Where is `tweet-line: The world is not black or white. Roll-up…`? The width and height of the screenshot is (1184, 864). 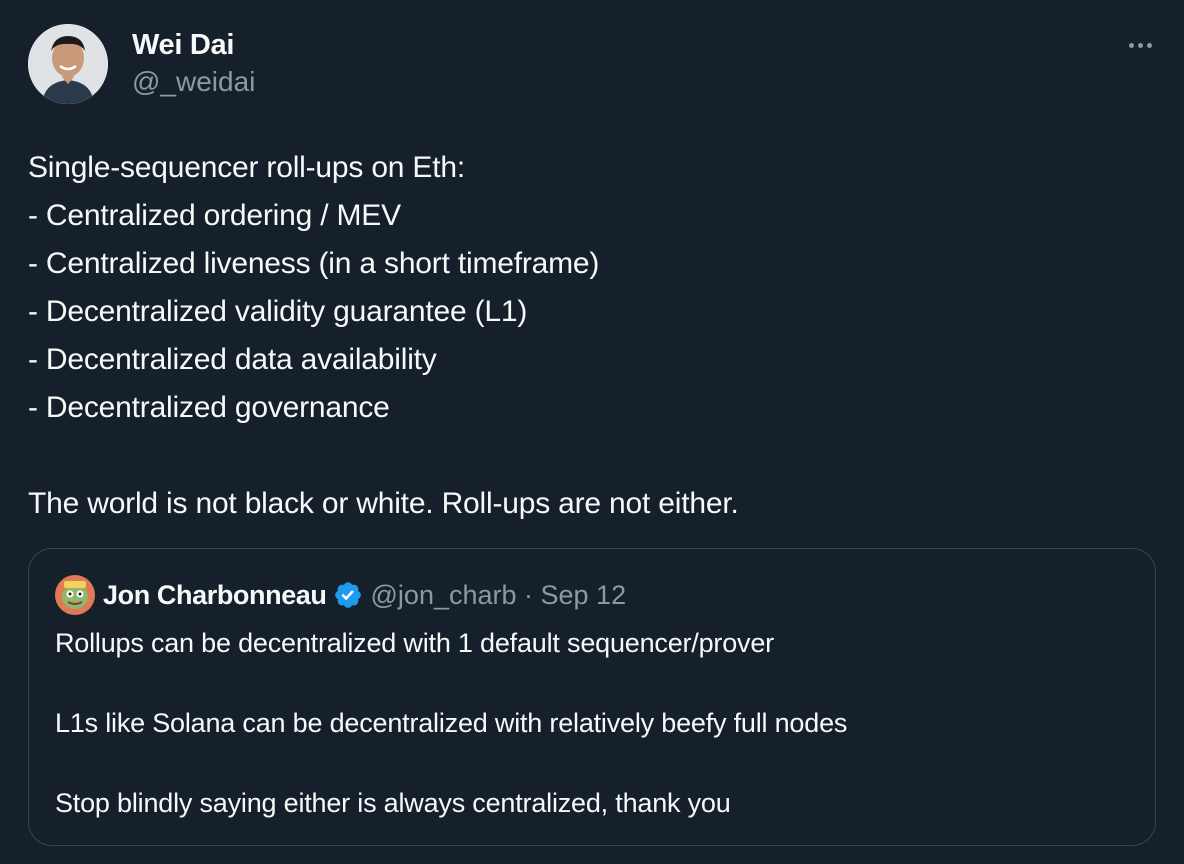
tweet-line: The world is not black or white. Roll-up… is located at coordinates (383, 503).